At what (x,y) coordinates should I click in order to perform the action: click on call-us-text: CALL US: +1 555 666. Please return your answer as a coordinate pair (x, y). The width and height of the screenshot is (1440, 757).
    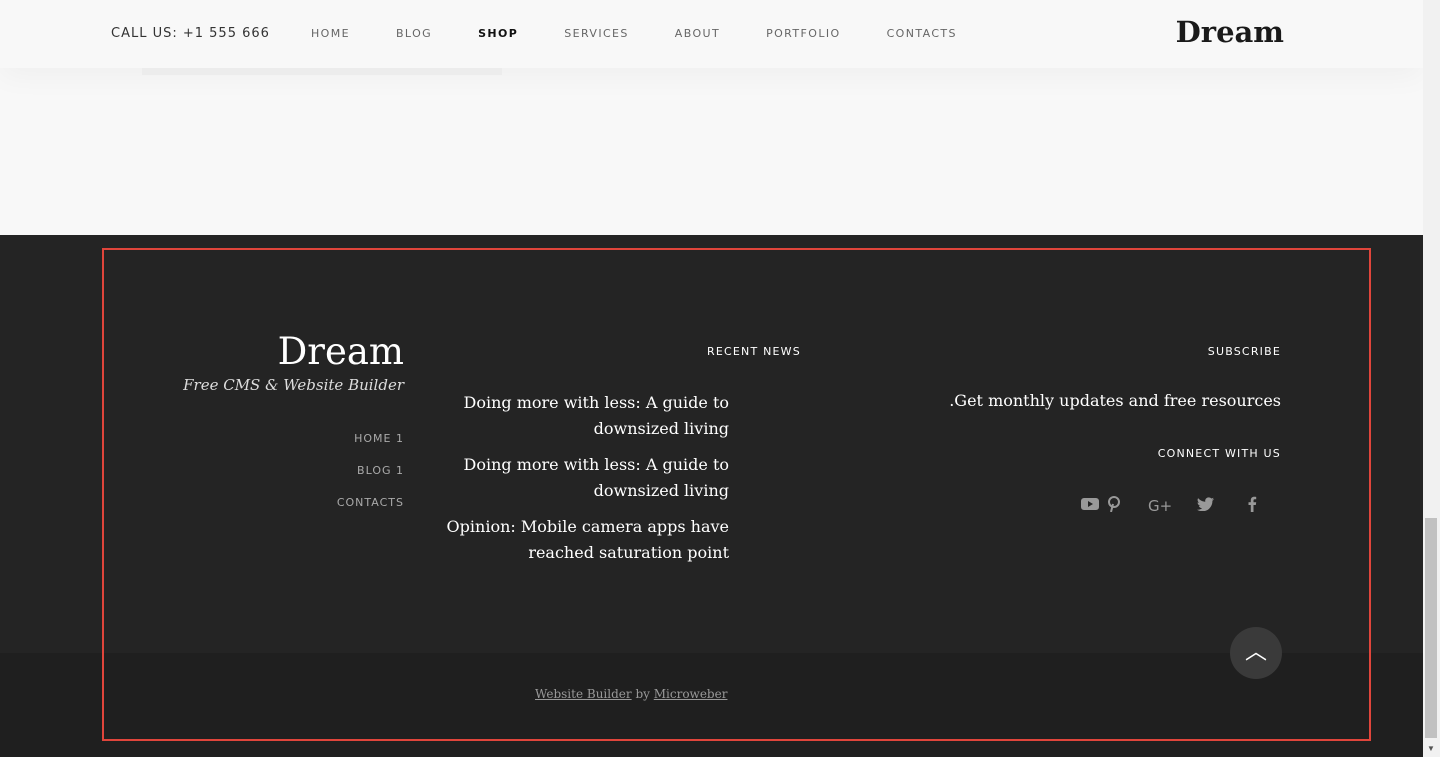
    Looking at the image, I should click on (190, 33).